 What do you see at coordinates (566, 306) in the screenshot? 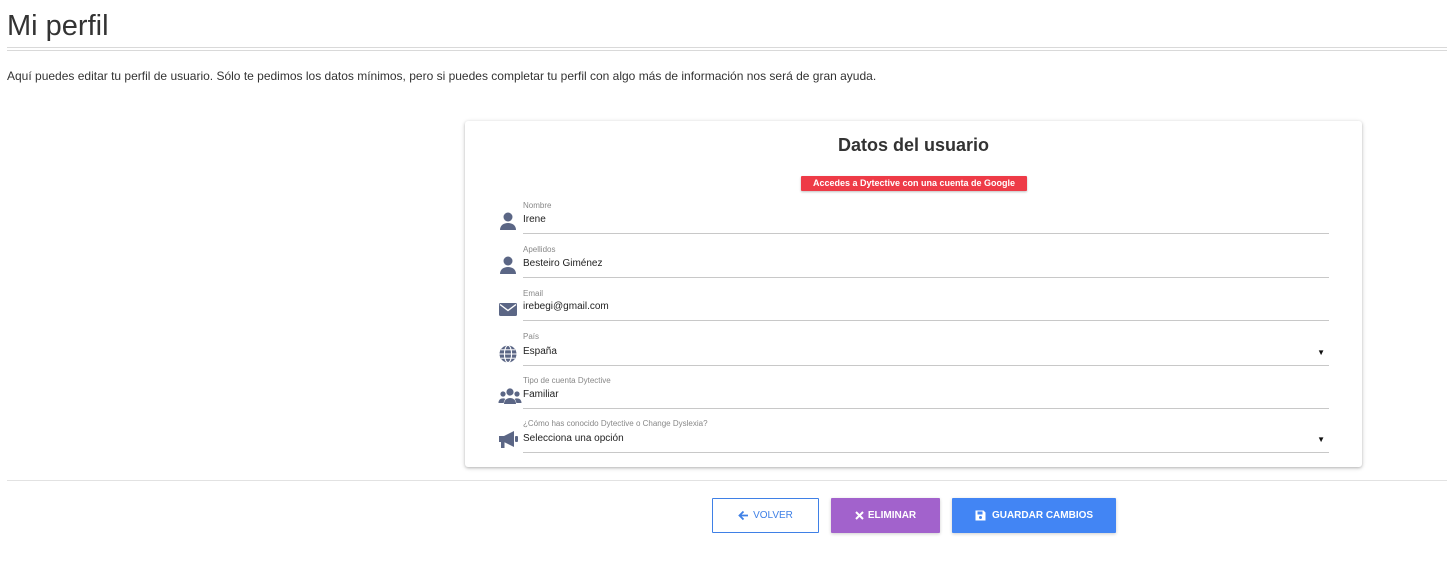
I see `email-input: irebegi@gmail.com` at bounding box center [566, 306].